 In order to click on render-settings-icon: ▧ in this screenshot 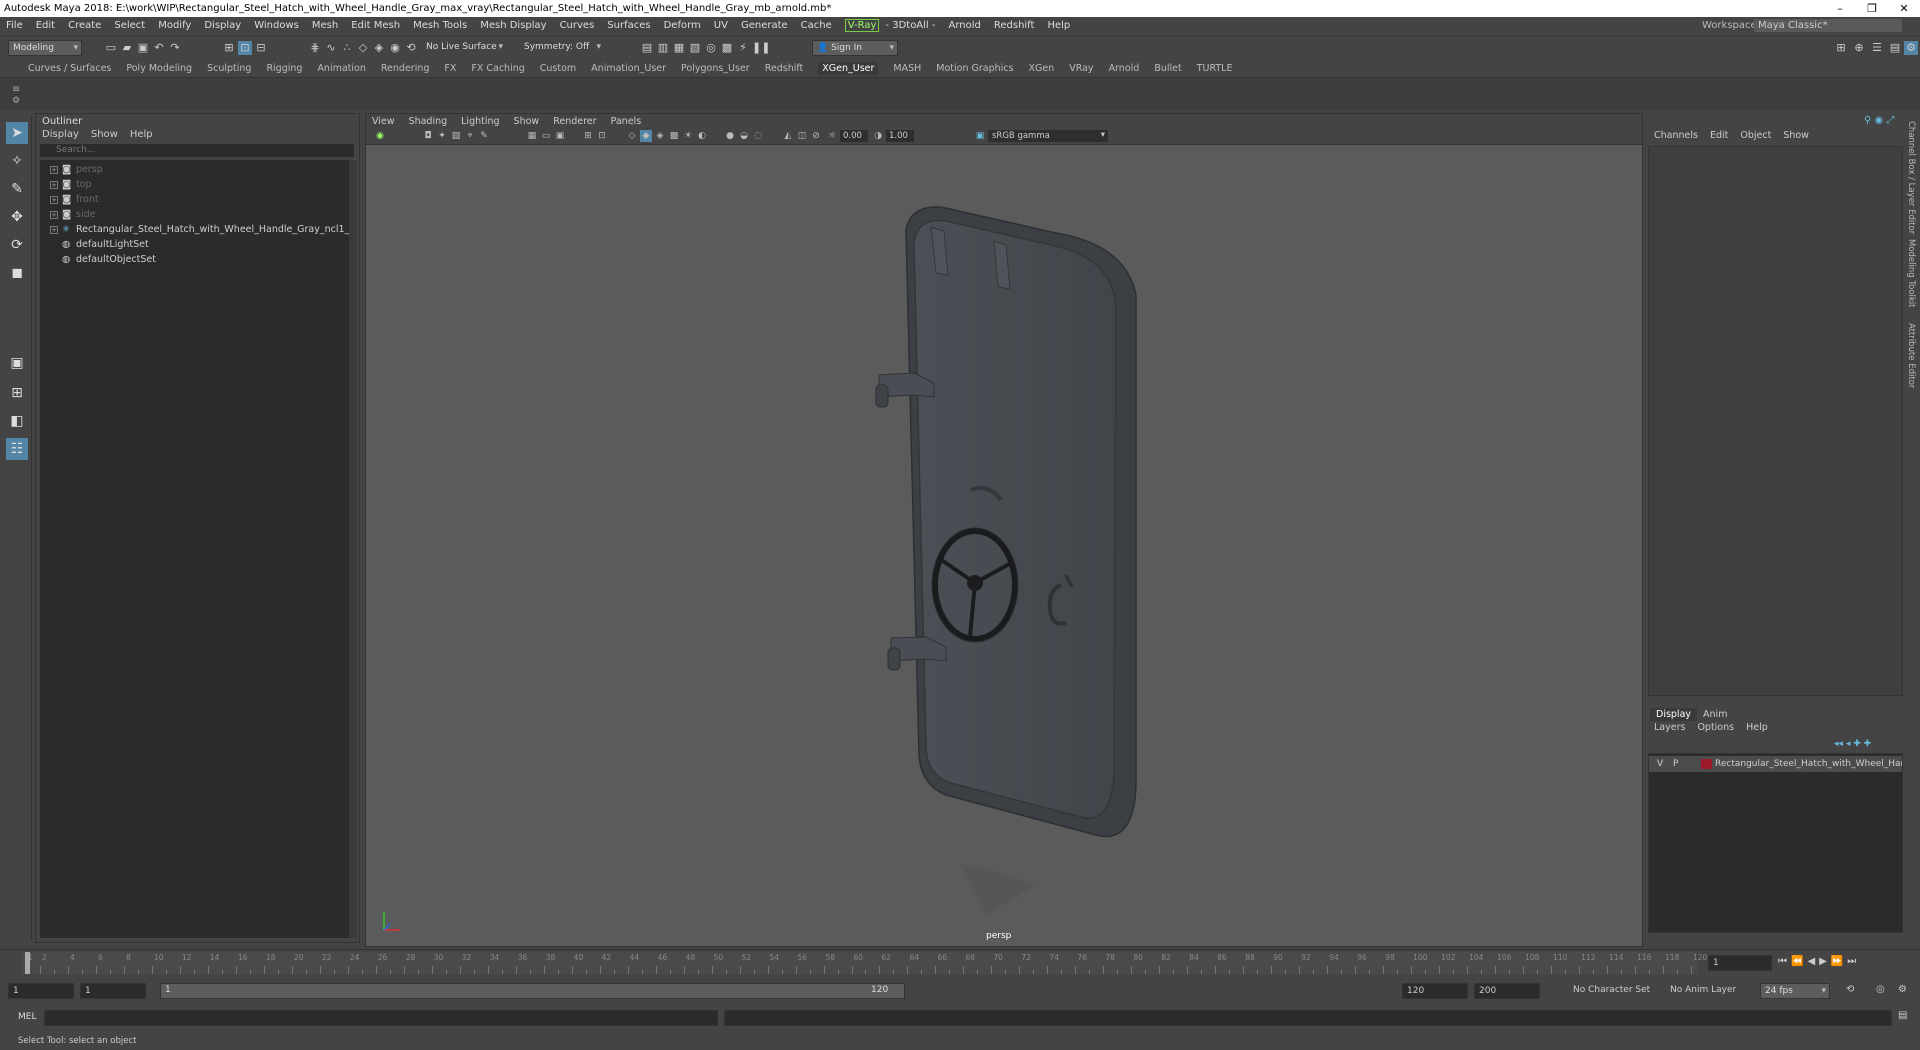, I will do `click(695, 48)`.